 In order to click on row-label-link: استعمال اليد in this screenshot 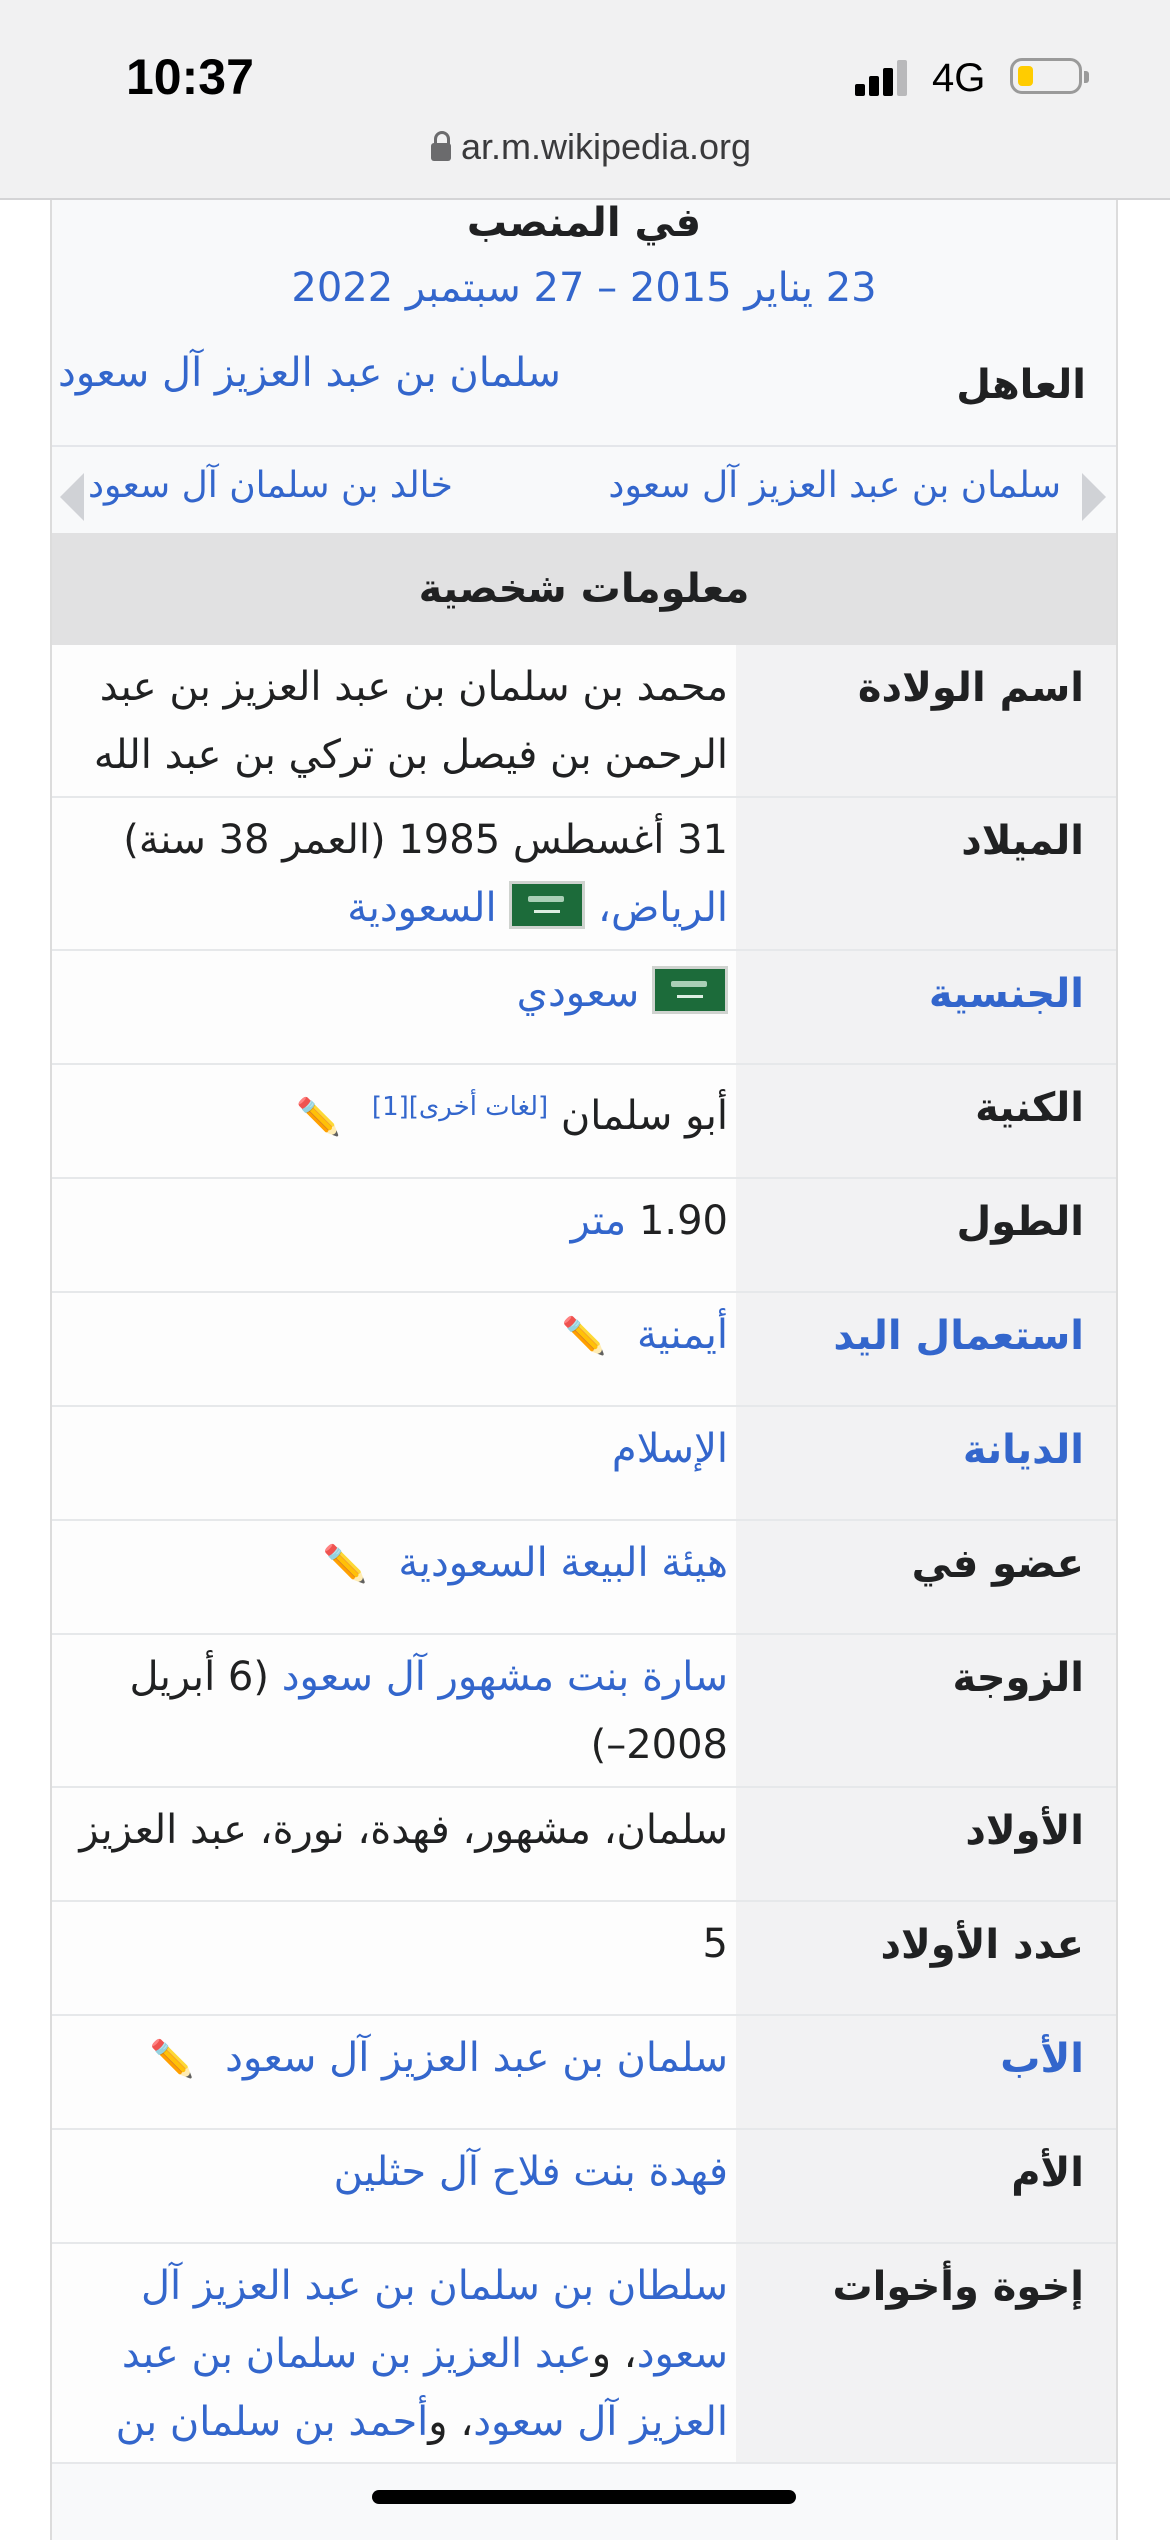, I will do `click(926, 1349)`.